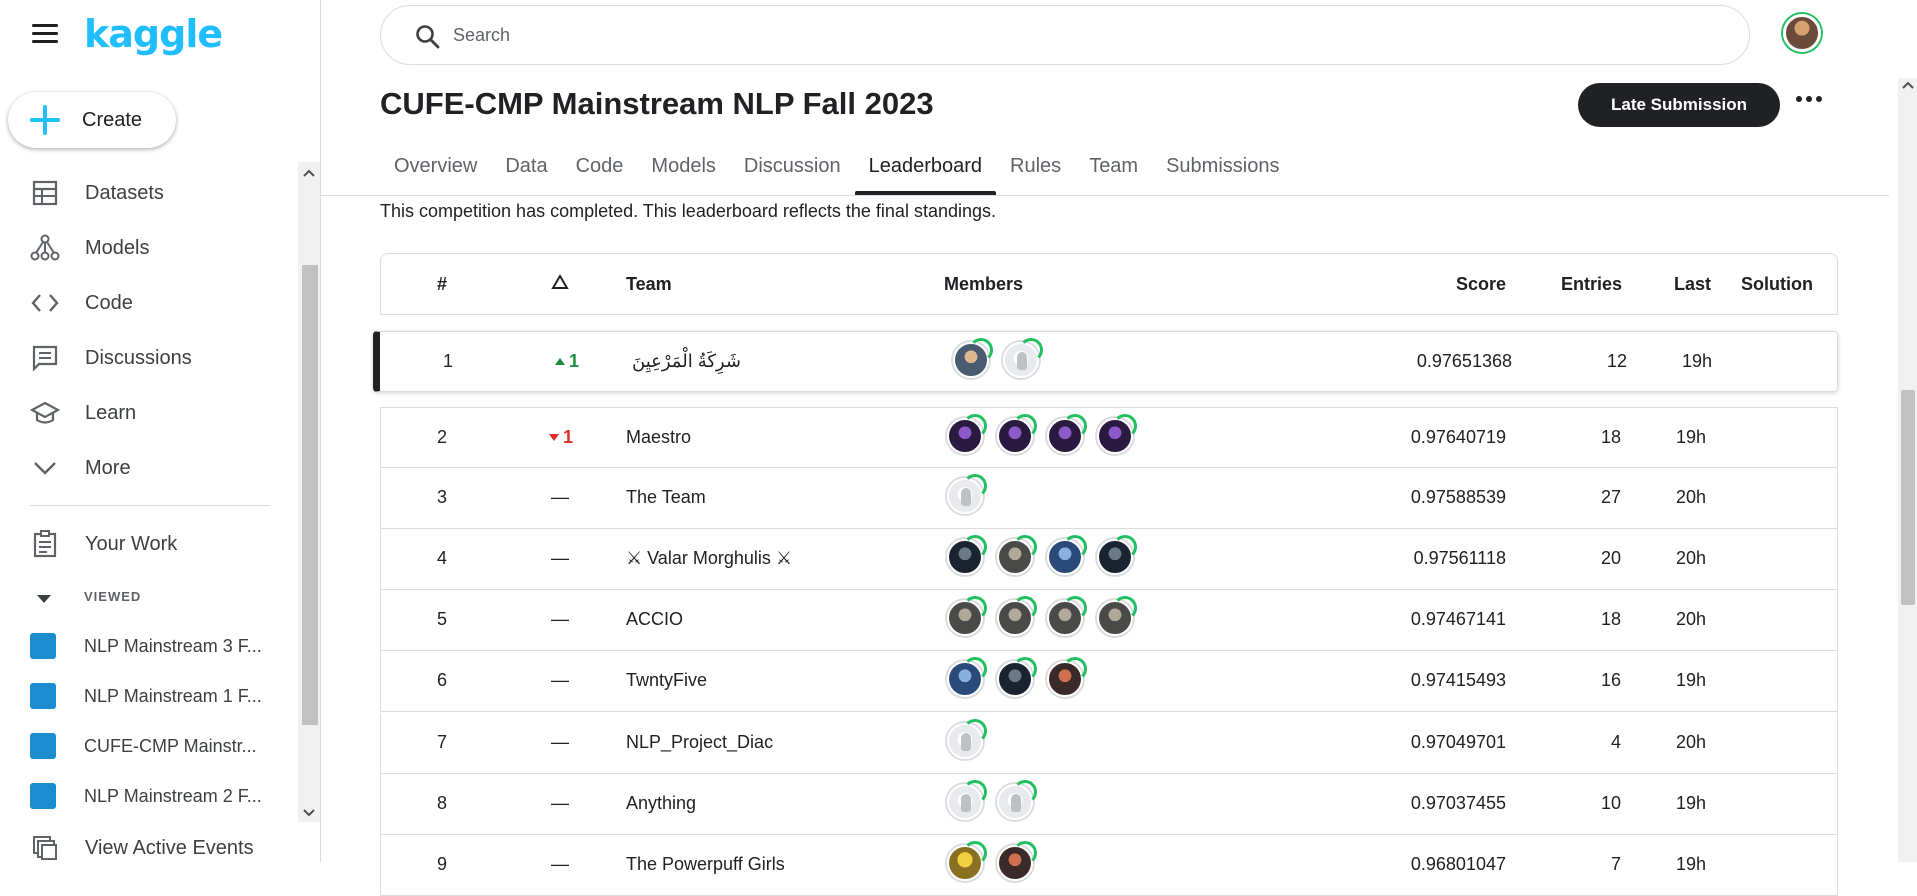  Describe the element at coordinates (44, 599) in the screenshot. I see `caret-down-icon` at that location.